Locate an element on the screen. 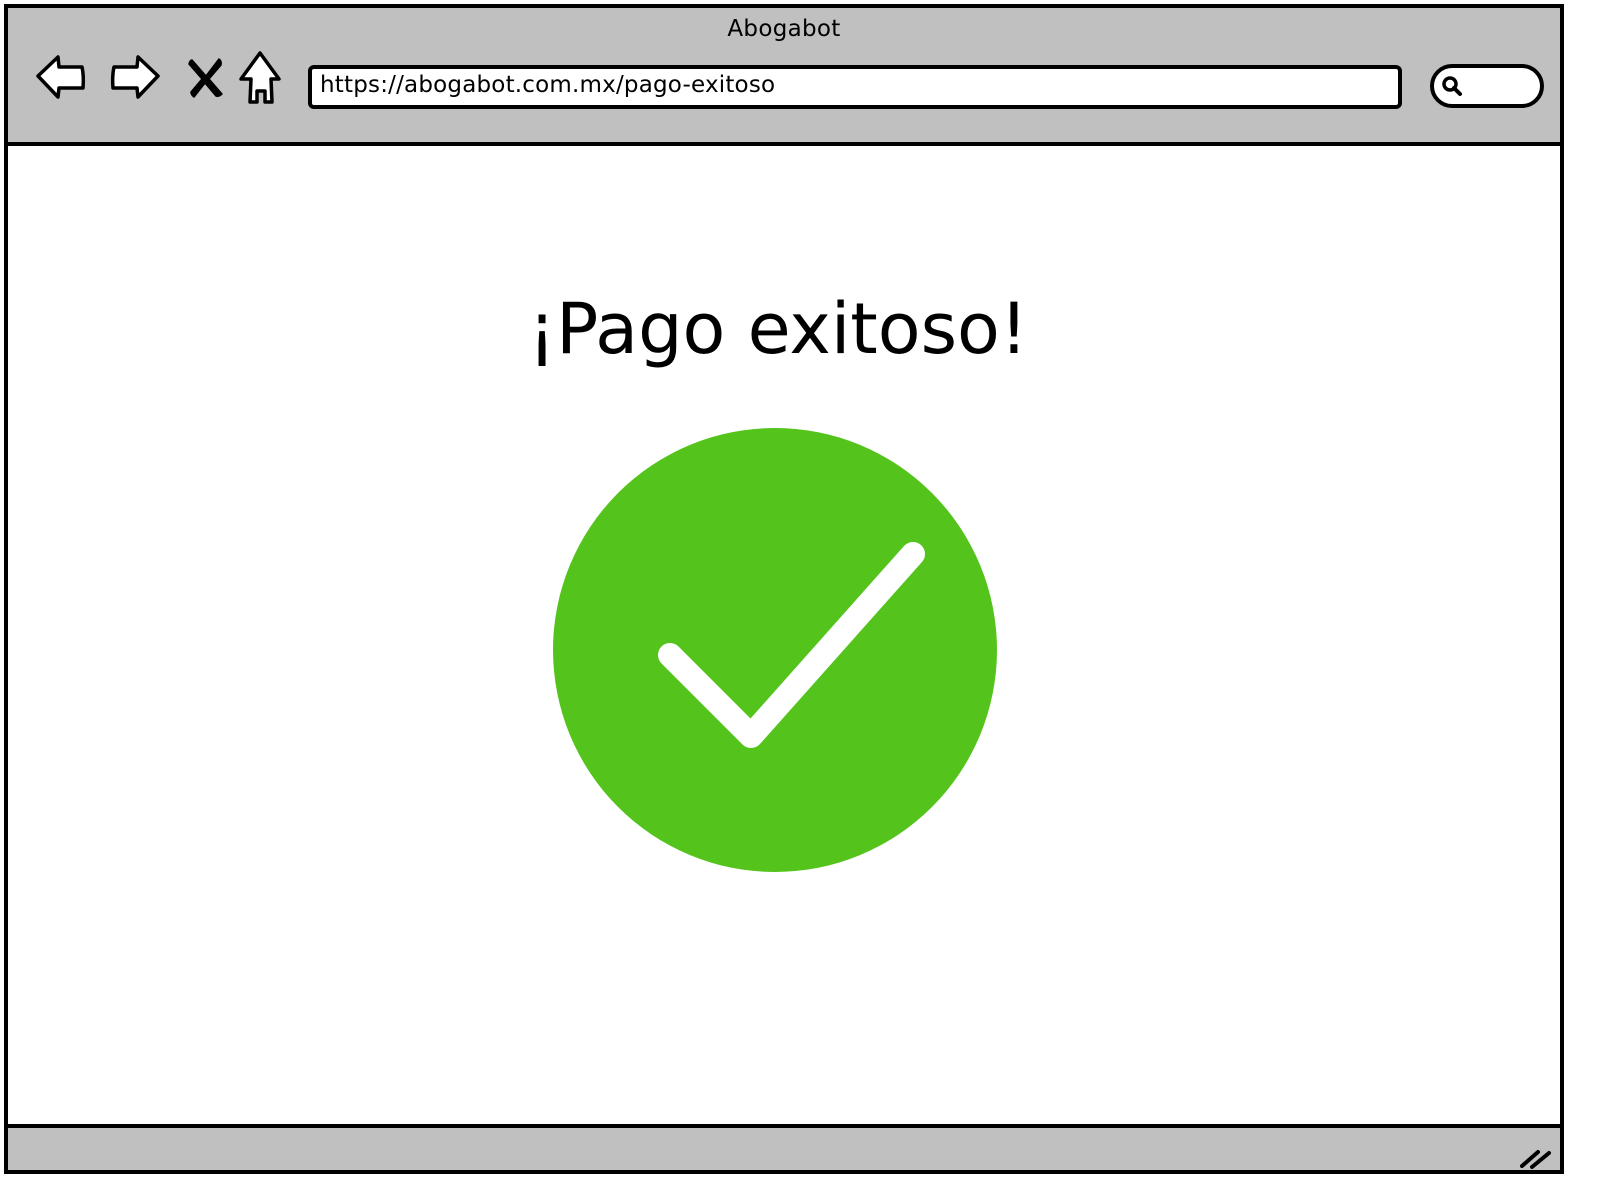 This screenshot has width=1600, height=1200. search-input is located at coordinates (1487, 86).